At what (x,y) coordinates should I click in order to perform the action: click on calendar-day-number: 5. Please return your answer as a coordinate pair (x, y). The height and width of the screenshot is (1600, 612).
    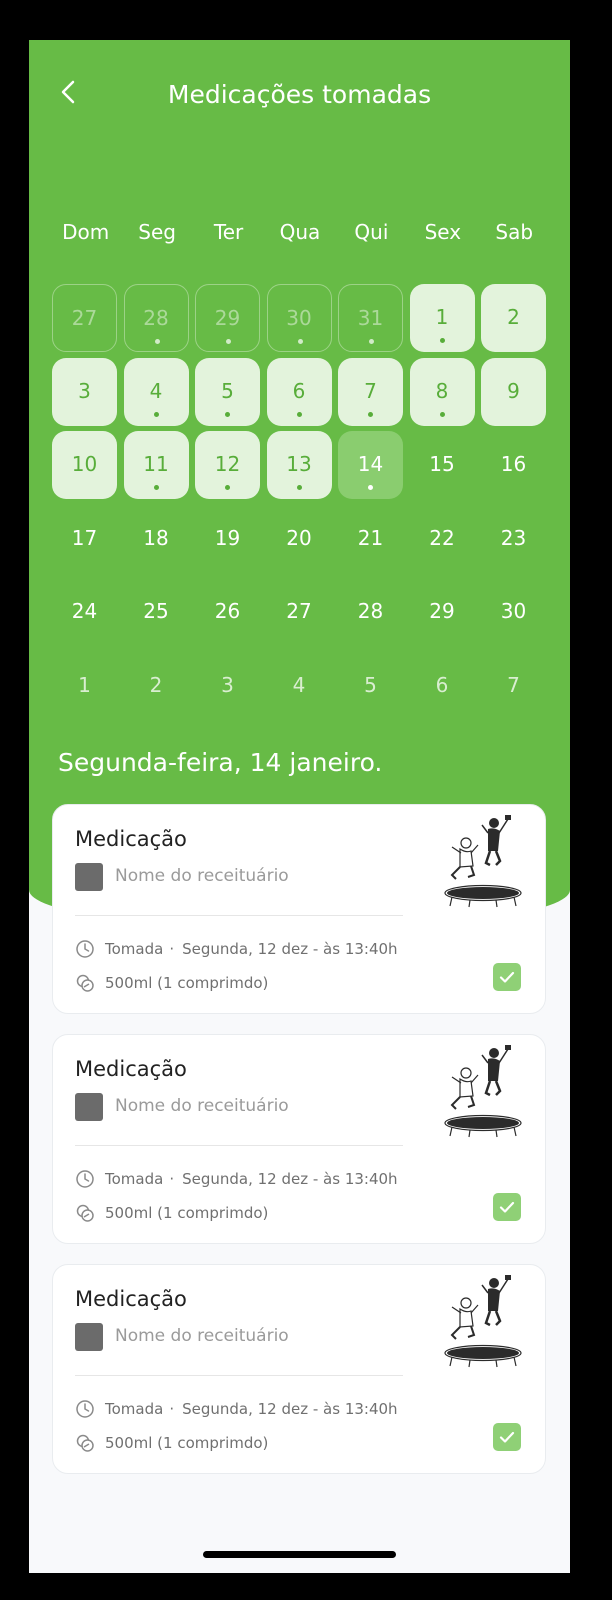
    Looking at the image, I should click on (227, 390).